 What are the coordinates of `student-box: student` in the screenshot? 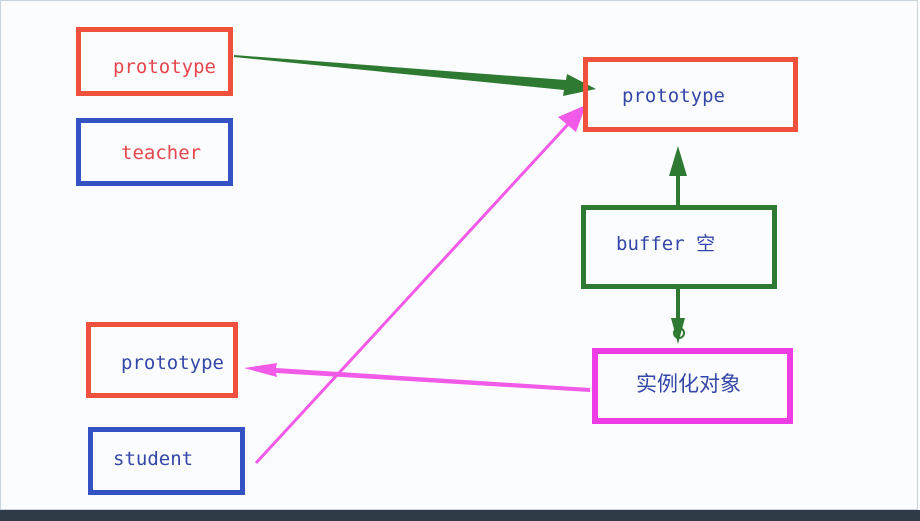 It's located at (166, 461).